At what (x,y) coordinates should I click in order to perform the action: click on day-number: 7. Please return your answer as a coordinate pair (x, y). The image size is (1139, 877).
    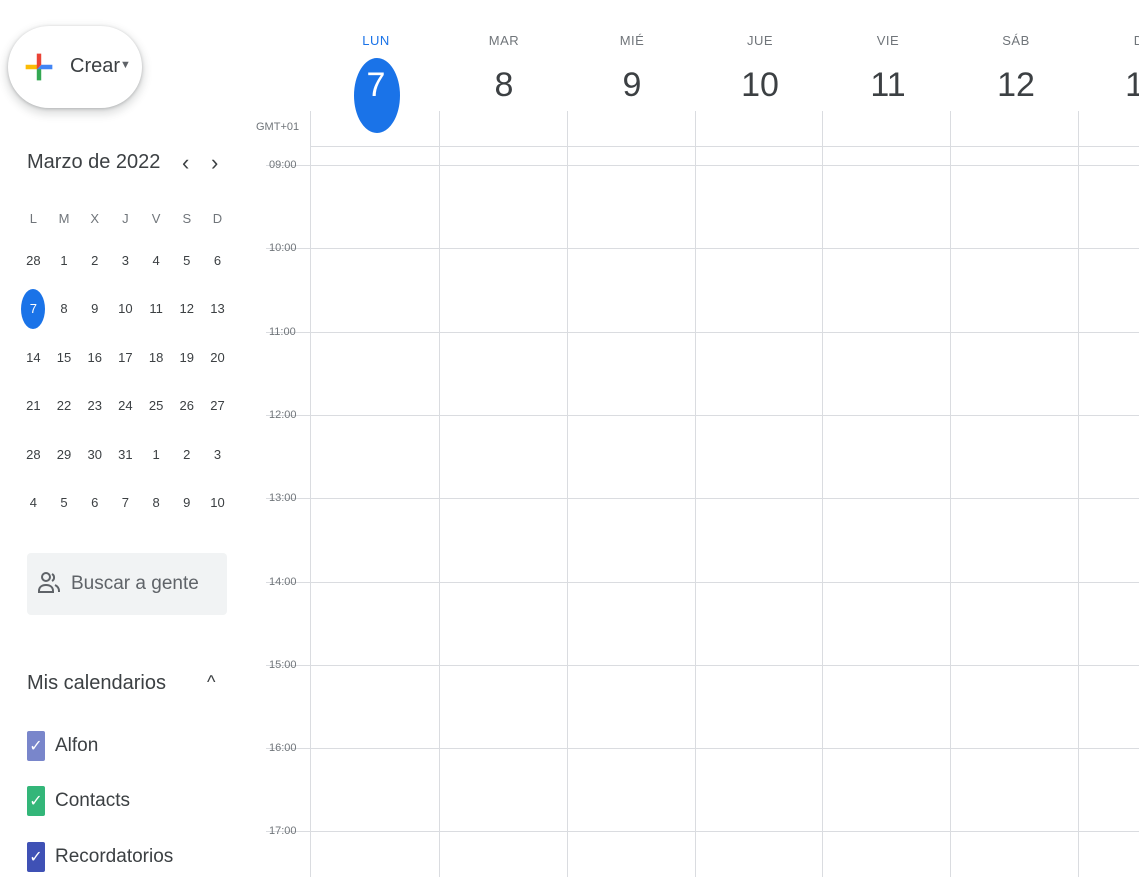
    Looking at the image, I should click on (376, 85).